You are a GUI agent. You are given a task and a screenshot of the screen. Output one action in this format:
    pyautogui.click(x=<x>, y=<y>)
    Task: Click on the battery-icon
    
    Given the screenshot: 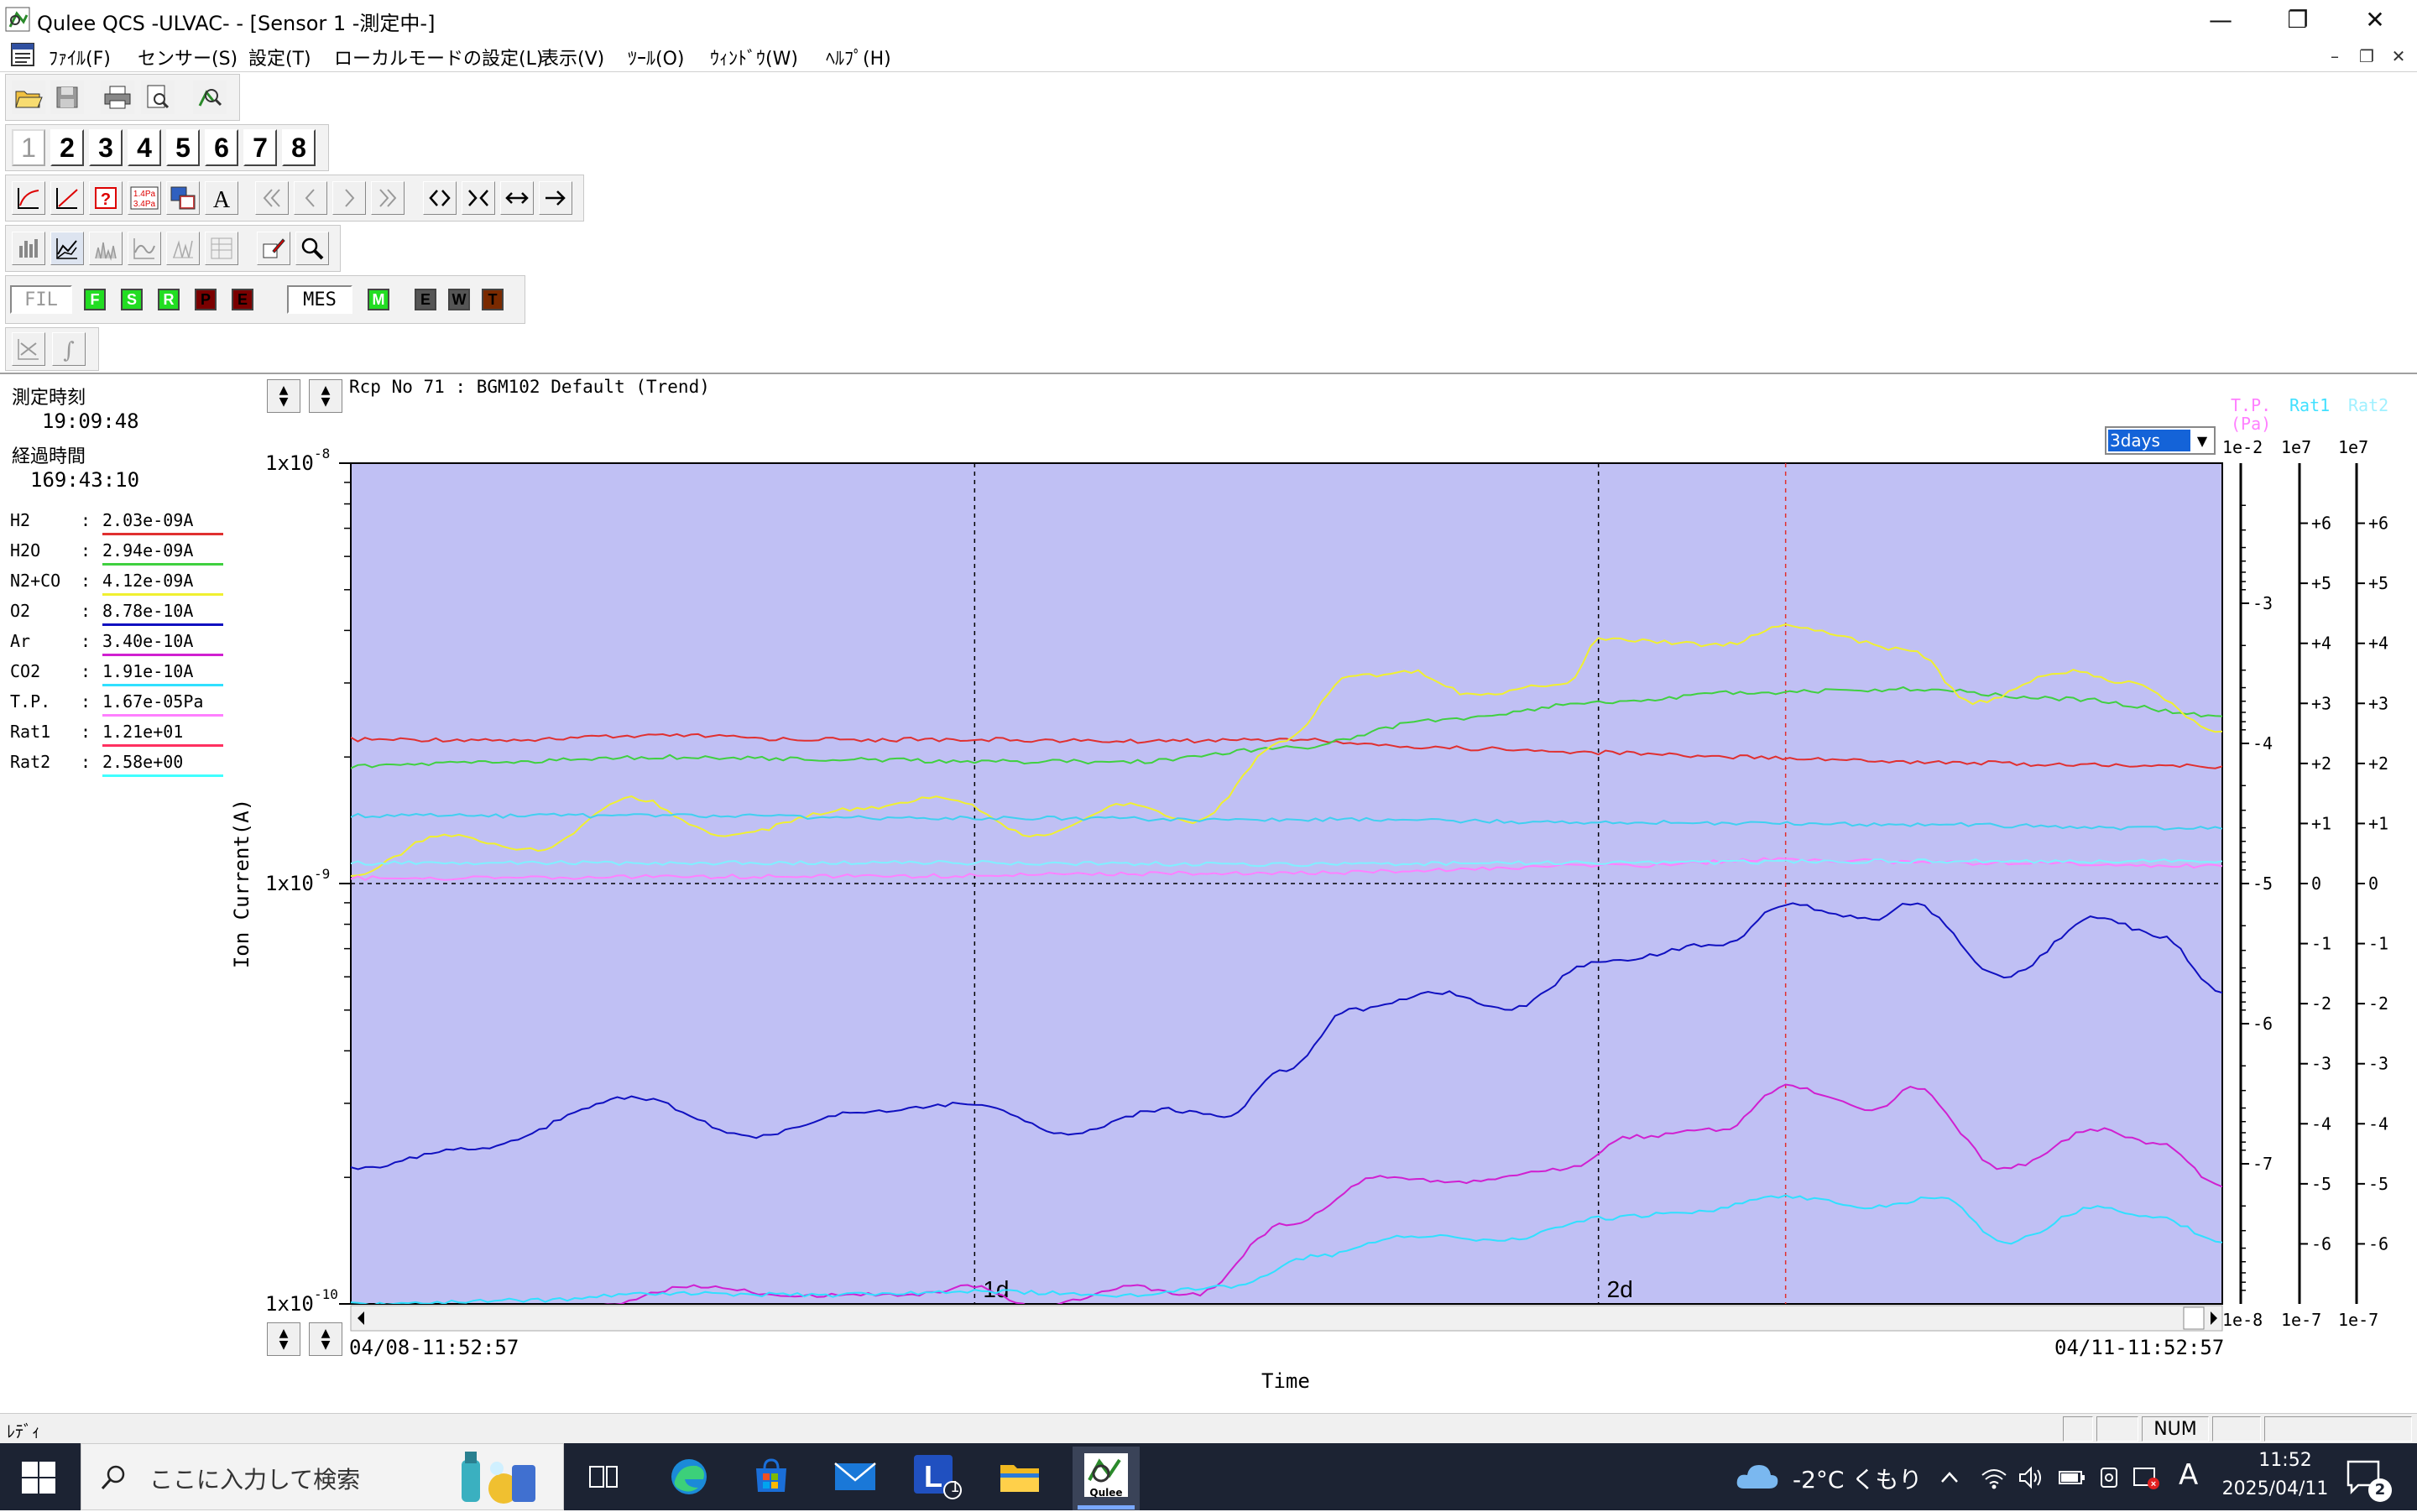 What is the action you would take?
    pyautogui.click(x=2072, y=1478)
    